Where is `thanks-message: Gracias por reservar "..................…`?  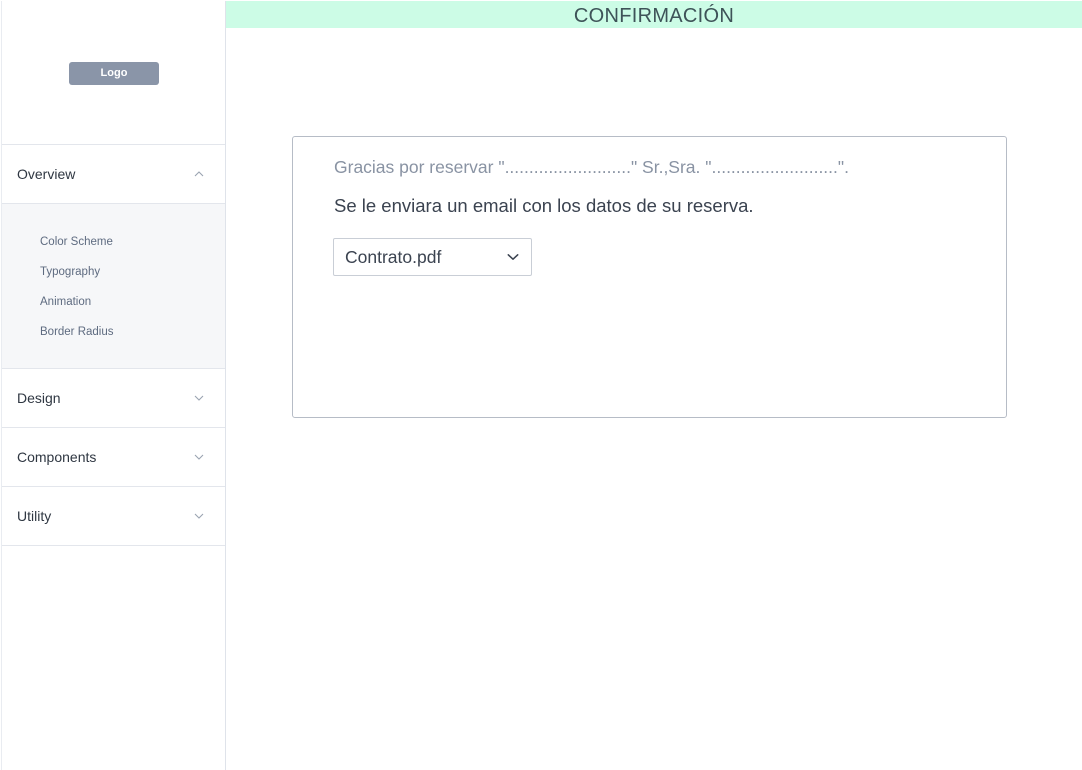
thanks-message: Gracias por reservar "..................… is located at coordinates (591, 167).